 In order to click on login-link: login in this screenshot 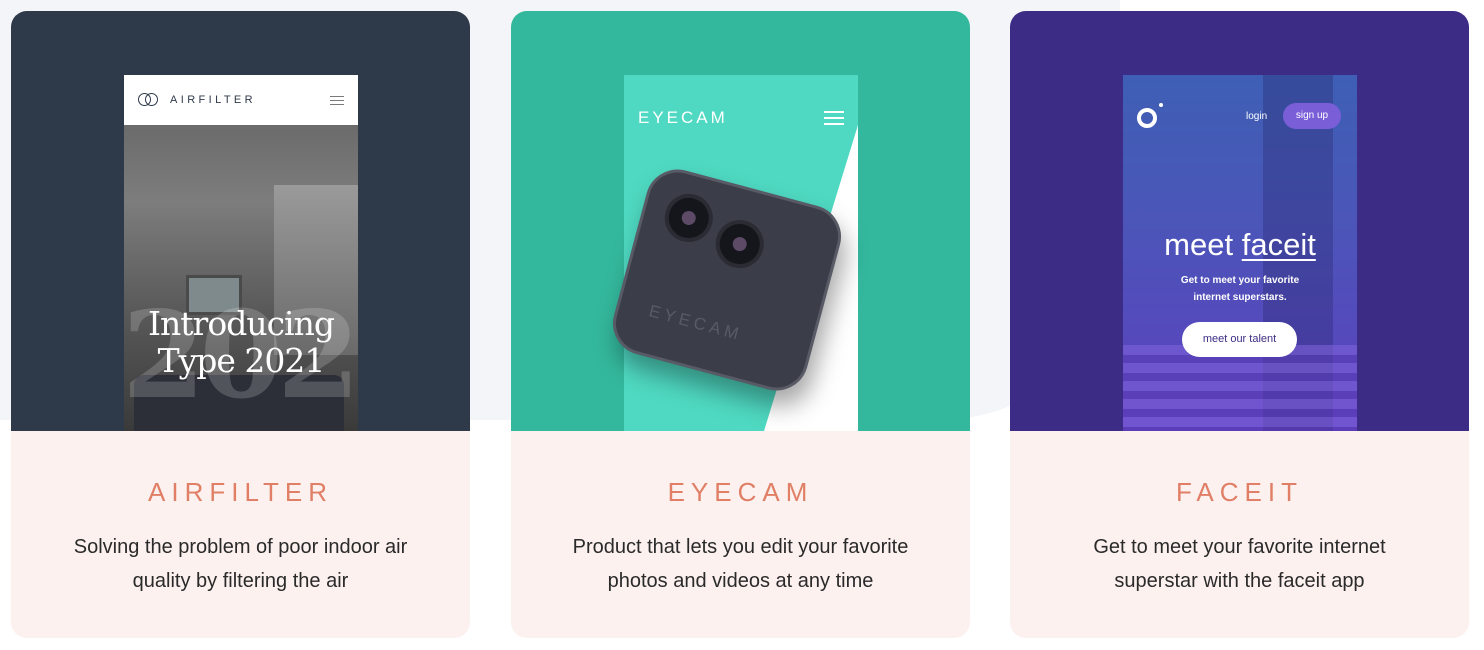, I will do `click(1257, 116)`.